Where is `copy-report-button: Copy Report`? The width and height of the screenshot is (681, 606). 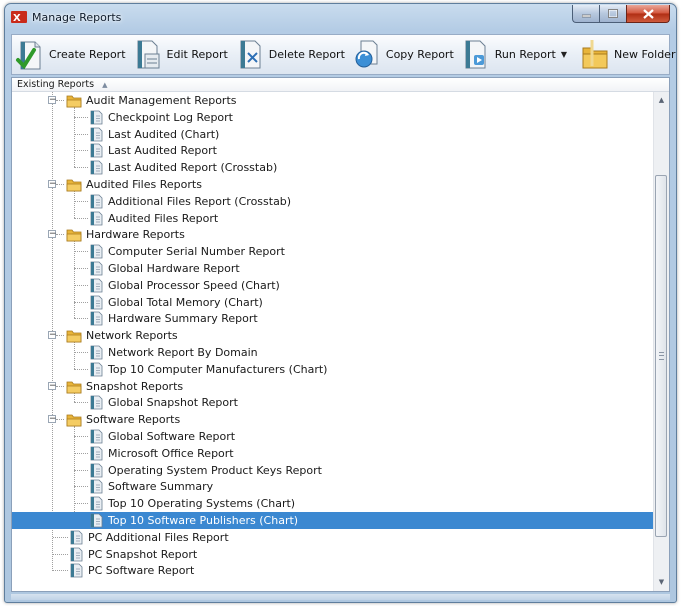 copy-report-button: Copy Report is located at coordinates (403, 55).